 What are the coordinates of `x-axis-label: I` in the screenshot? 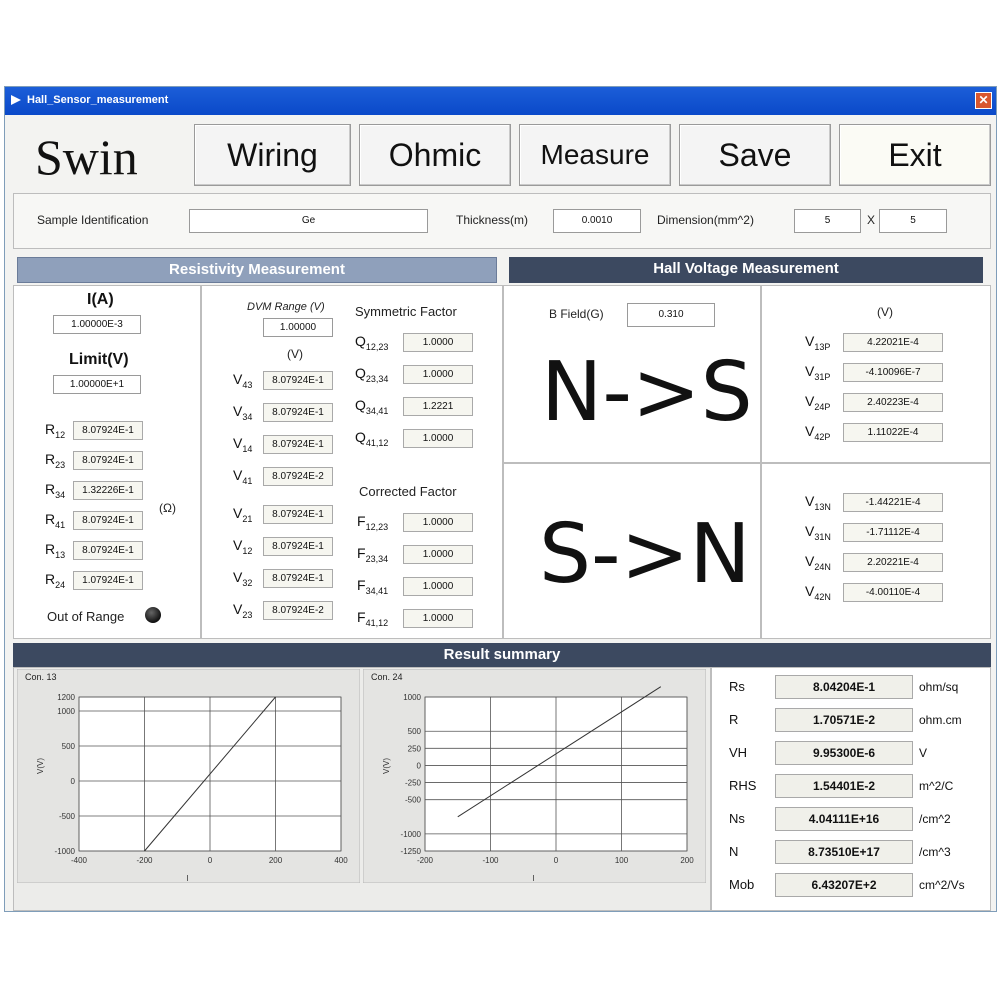 It's located at (188, 878).